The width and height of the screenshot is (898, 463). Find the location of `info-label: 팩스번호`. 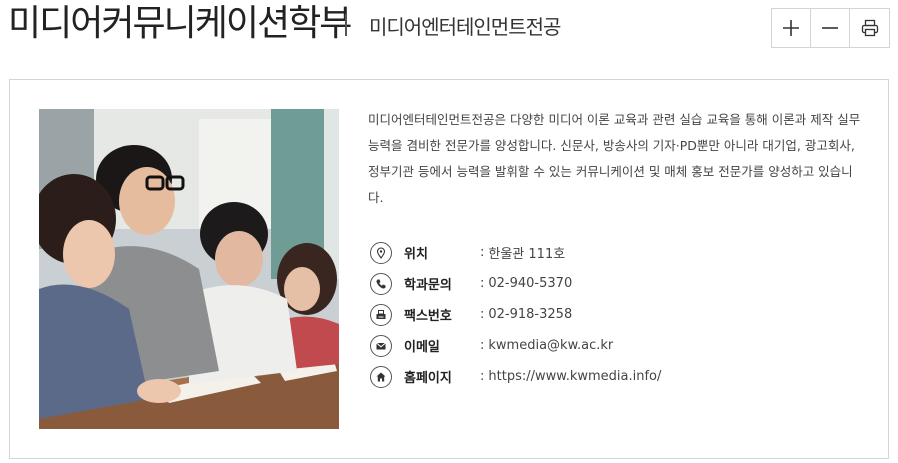

info-label: 팩스번호 is located at coordinates (428, 316).